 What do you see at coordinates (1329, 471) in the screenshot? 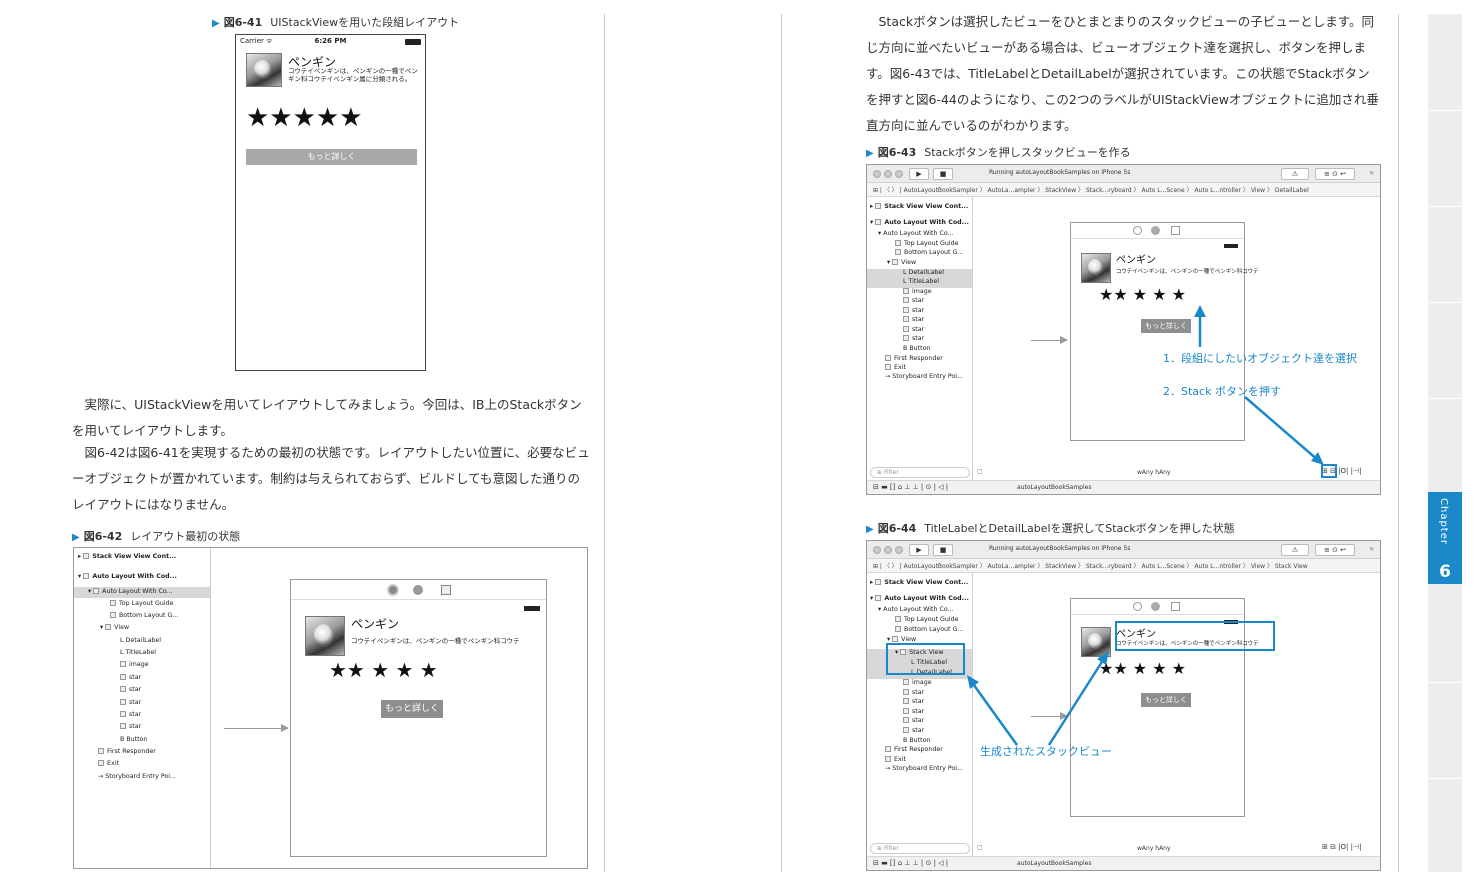
I see `stack-button-highlight` at bounding box center [1329, 471].